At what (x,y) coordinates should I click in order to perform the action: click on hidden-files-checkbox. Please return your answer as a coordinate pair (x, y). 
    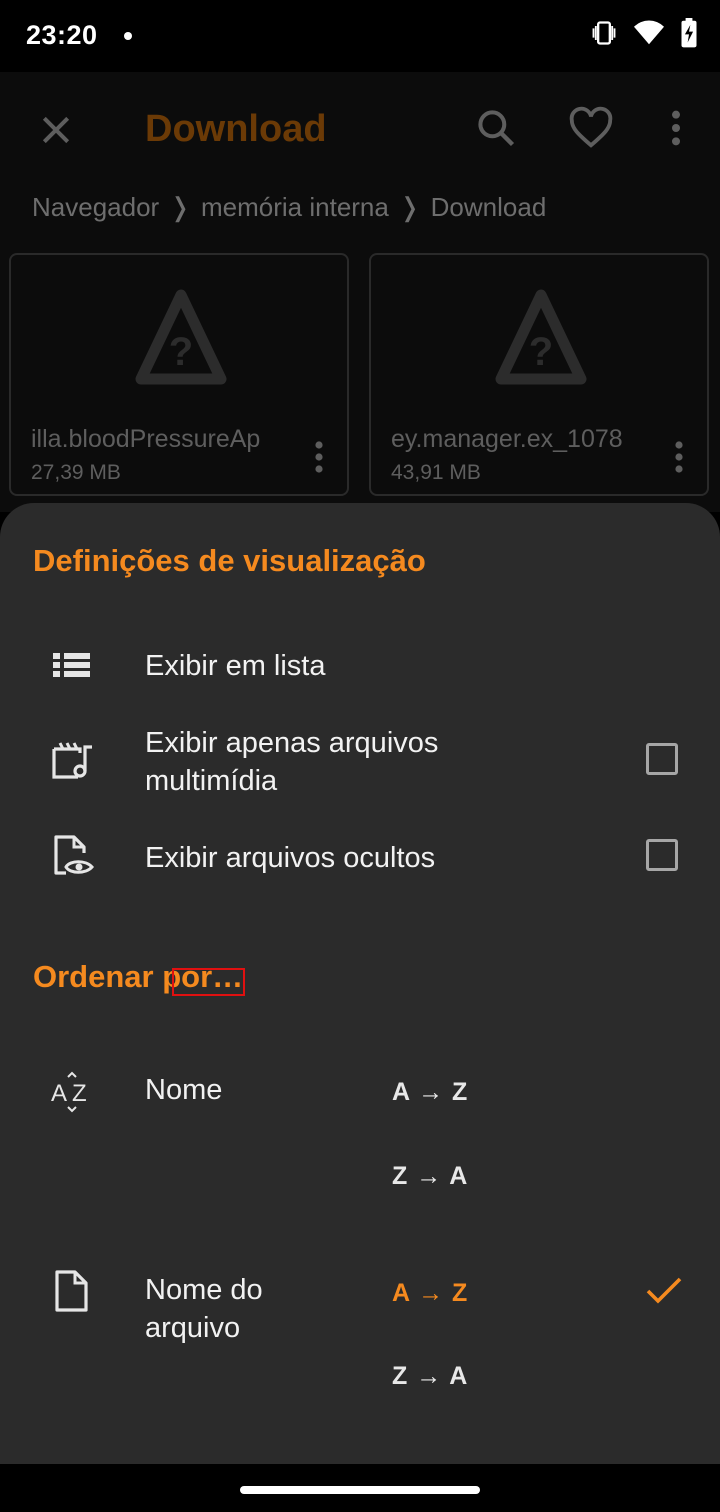
    Looking at the image, I should click on (662, 855).